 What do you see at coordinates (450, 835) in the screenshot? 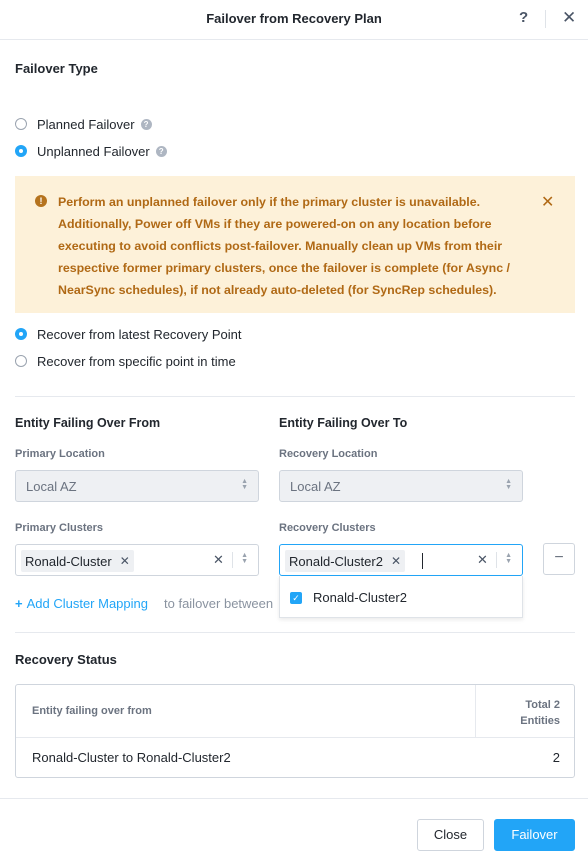
I see `close-button: Close` at bounding box center [450, 835].